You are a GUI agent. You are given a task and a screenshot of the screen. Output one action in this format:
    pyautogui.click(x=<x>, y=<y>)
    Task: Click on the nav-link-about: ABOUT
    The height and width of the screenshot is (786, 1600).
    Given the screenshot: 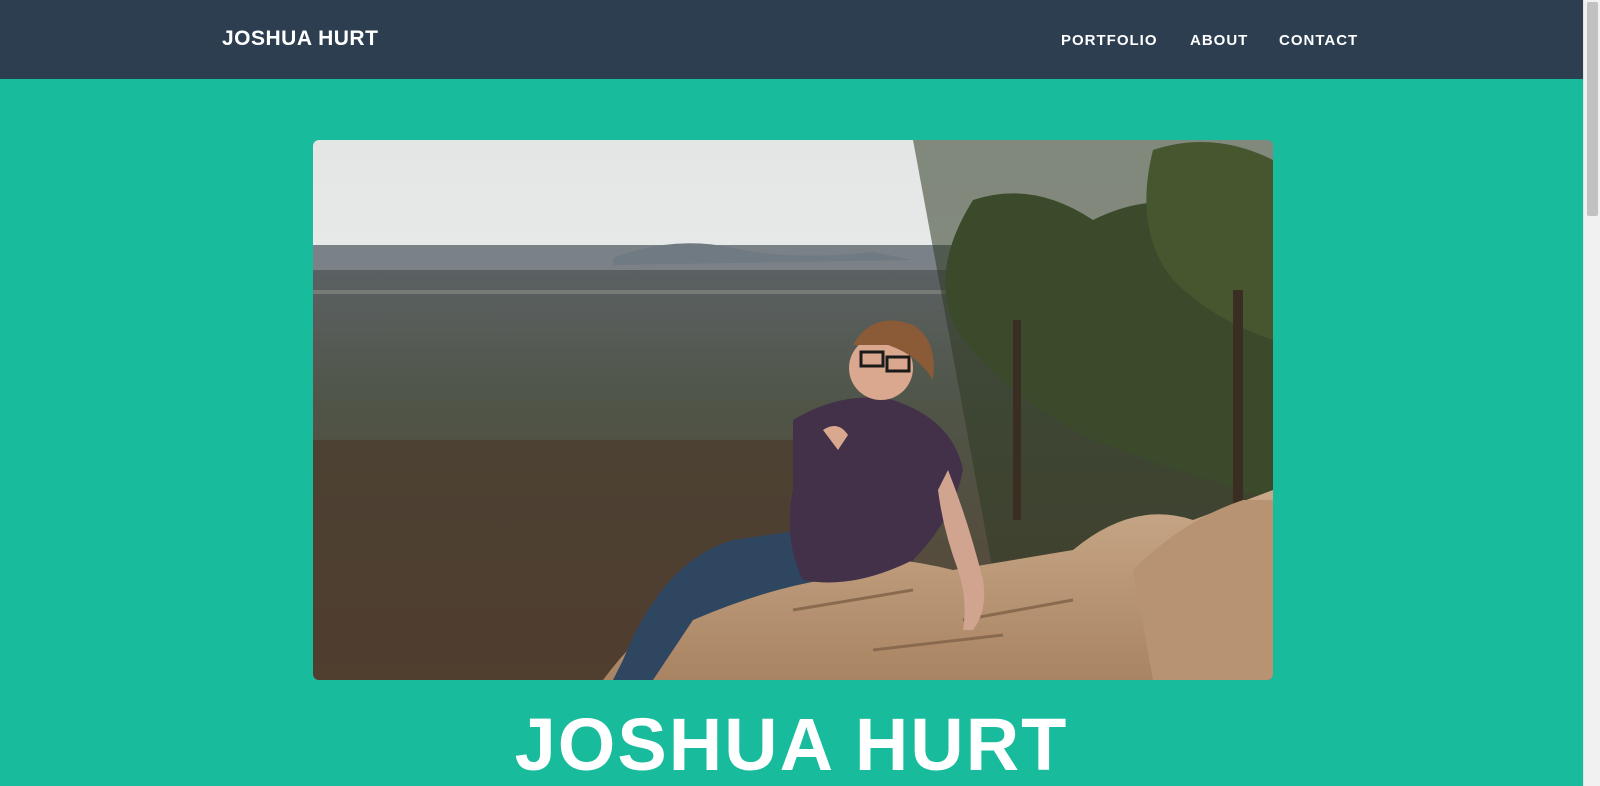 What is the action you would take?
    pyautogui.click(x=1219, y=40)
    